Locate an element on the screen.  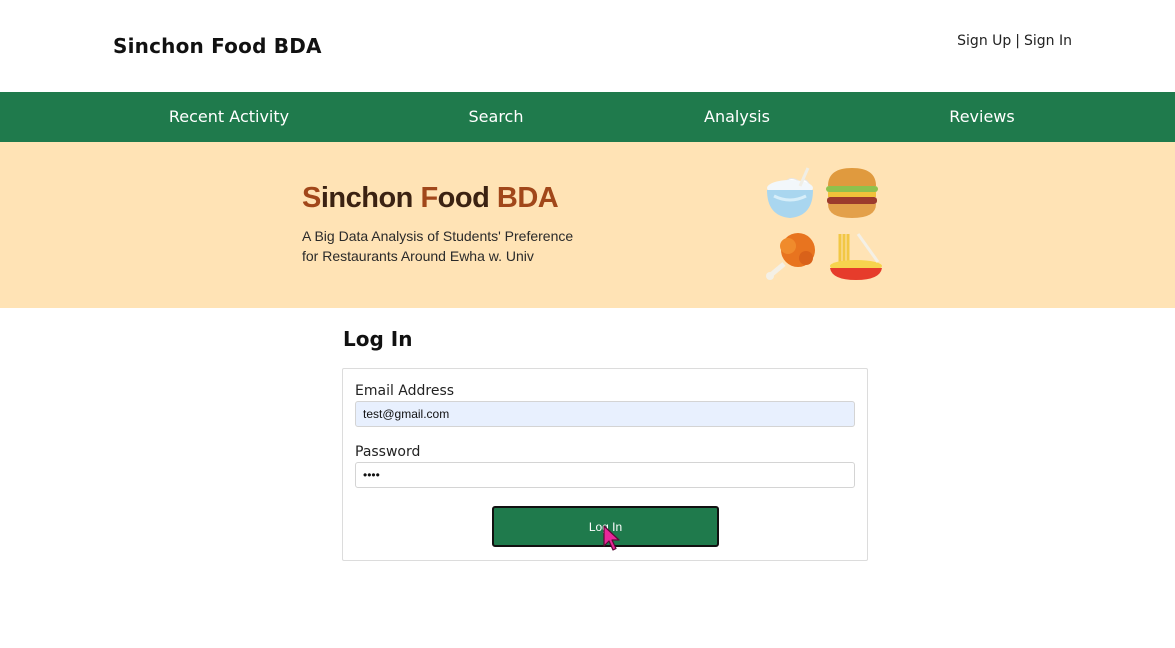
header: Sinchon Food BDA Sign Up | Sign In is located at coordinates (587, 46).